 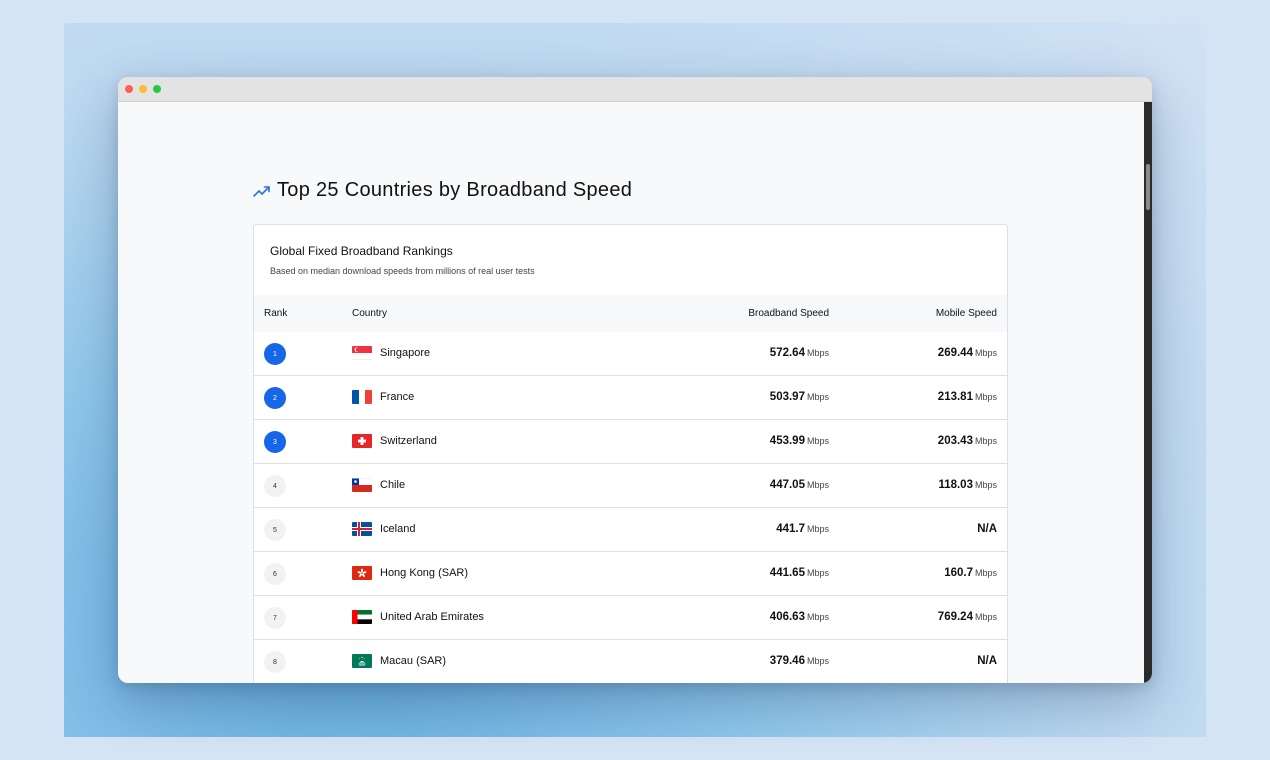 I want to click on broadband-speed: 447.05 Mbps, so click(x=799, y=485).